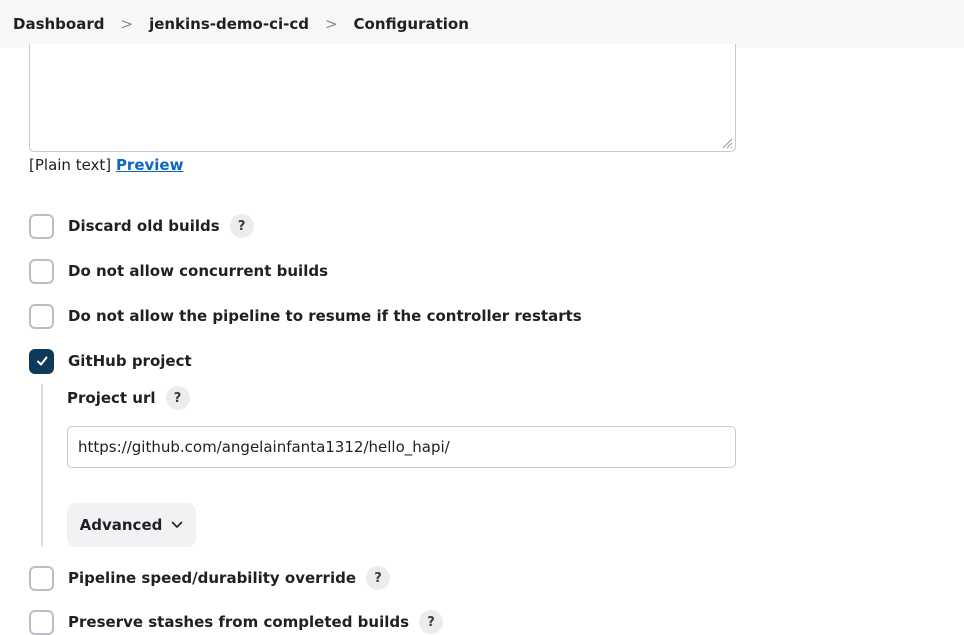 The width and height of the screenshot is (964, 635). I want to click on preserve-stashes-checkbox, so click(41, 622).